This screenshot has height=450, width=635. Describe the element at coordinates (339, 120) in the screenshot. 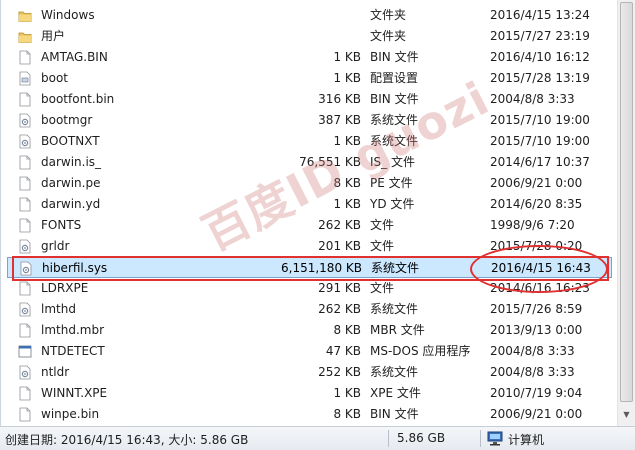

I see `file-size: 387 KB` at that location.